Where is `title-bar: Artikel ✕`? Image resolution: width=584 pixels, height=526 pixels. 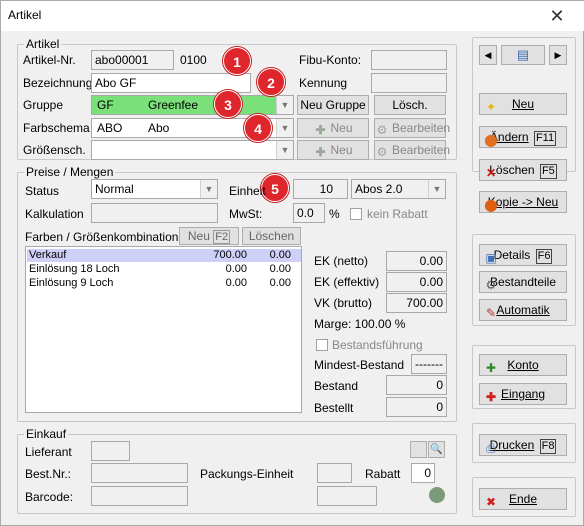 title-bar: Artikel ✕ is located at coordinates (292, 16).